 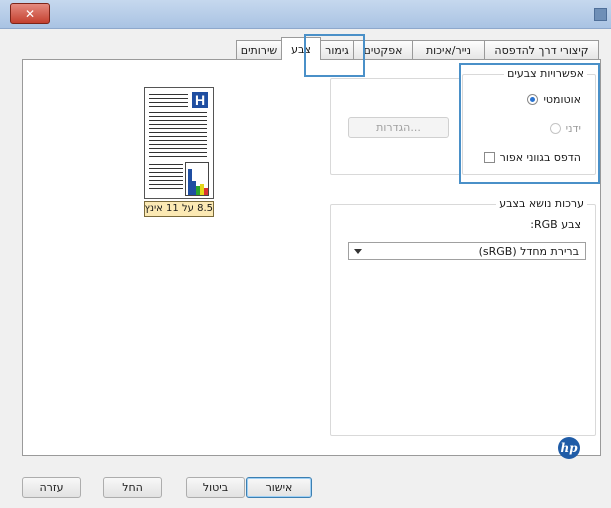 I want to click on hp-logo: hp, so click(x=569, y=448).